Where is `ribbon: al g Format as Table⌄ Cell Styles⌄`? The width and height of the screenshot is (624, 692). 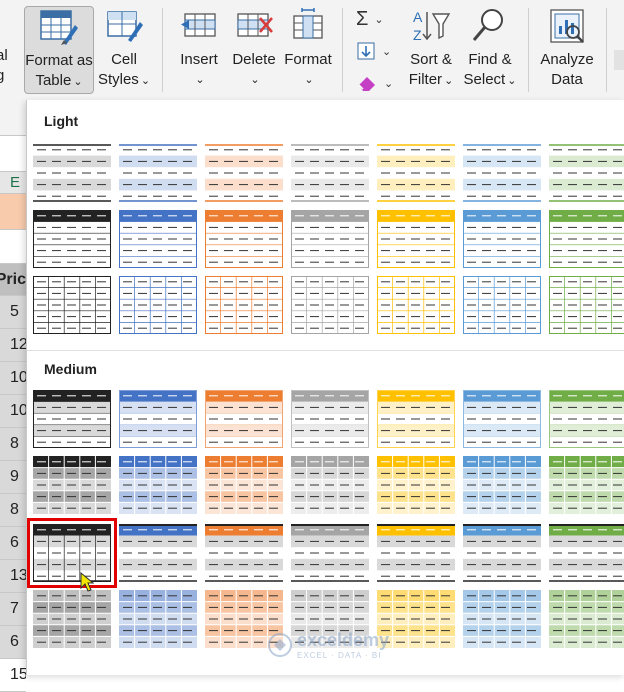
ribbon: al g Format as Table⌄ Cell Styles⌄ is located at coordinates (312, 50).